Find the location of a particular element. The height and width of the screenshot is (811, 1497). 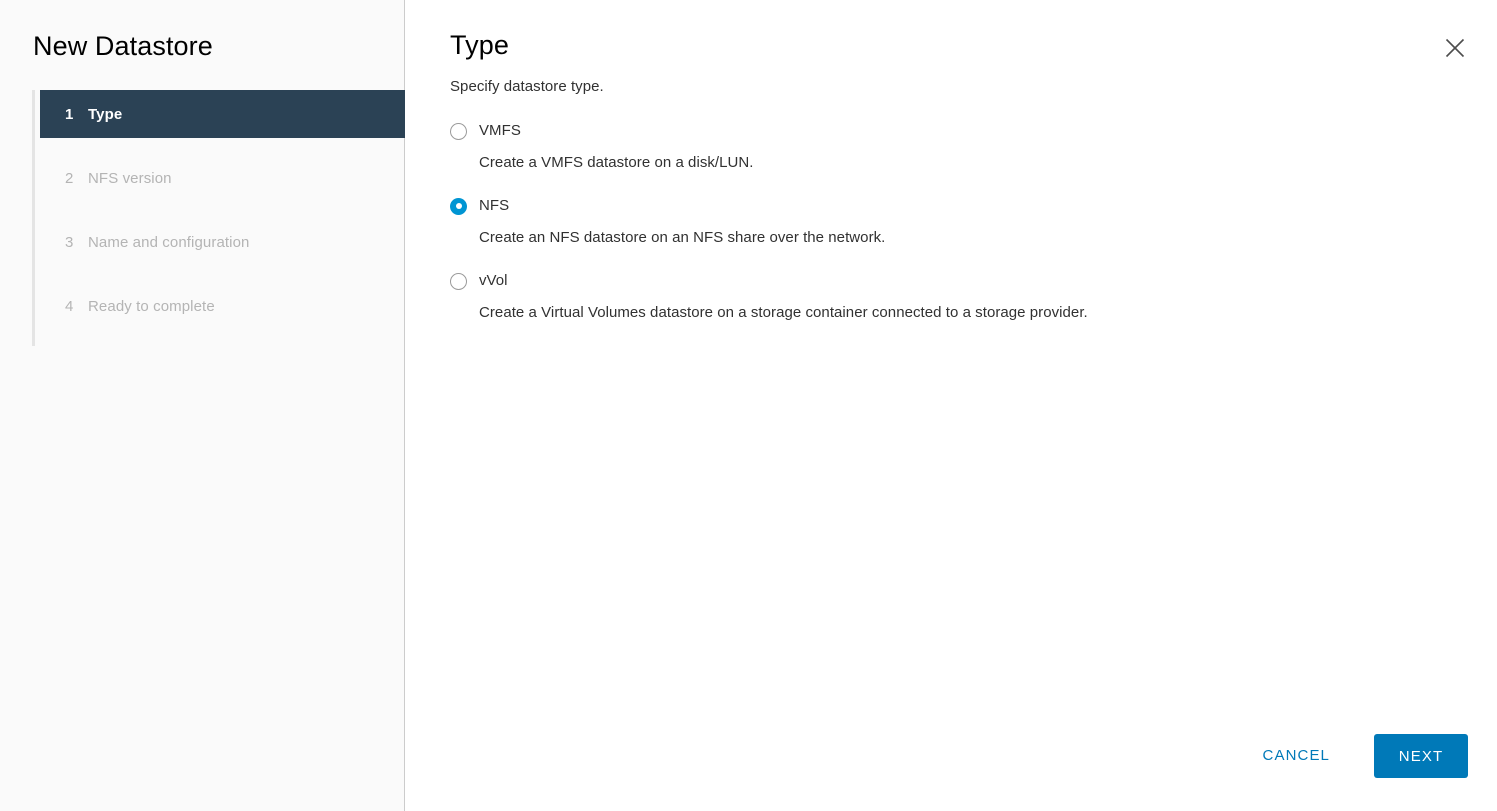

radio-button-nfs-icon is located at coordinates (458, 206).